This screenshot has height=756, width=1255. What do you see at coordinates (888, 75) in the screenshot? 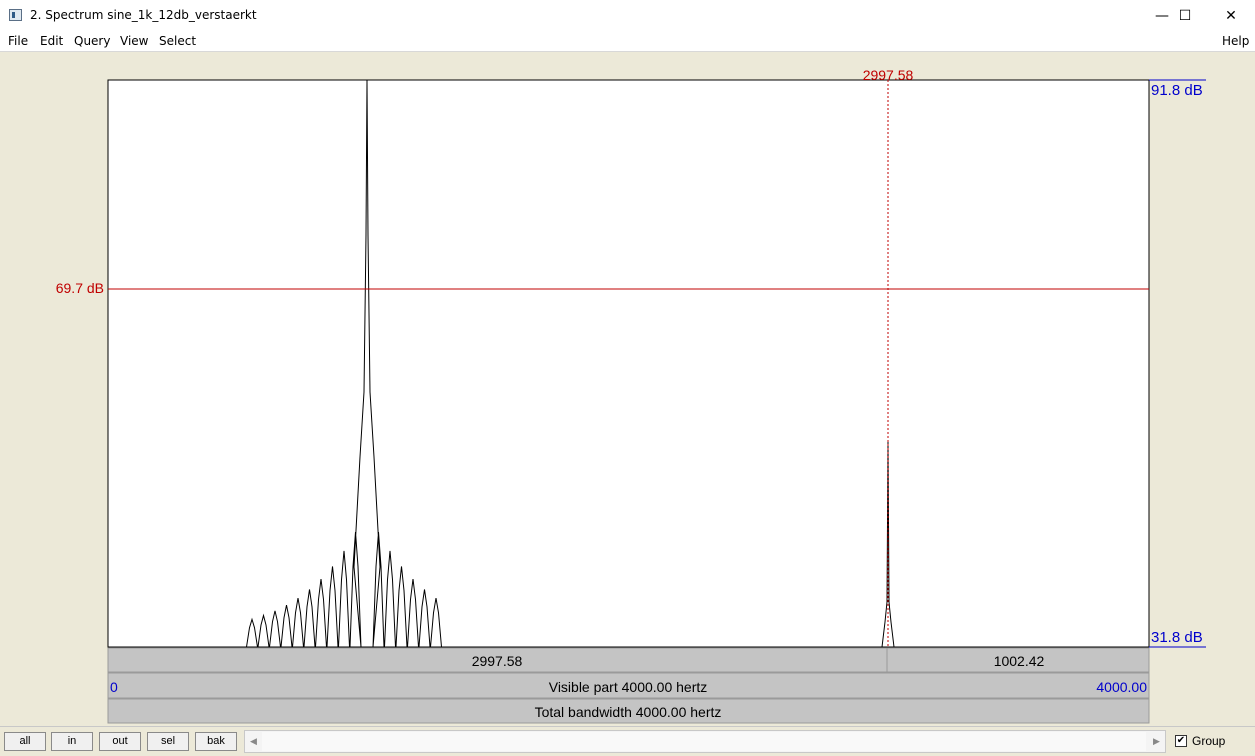
I see `cursor-frequency-label: 2997.58` at bounding box center [888, 75].